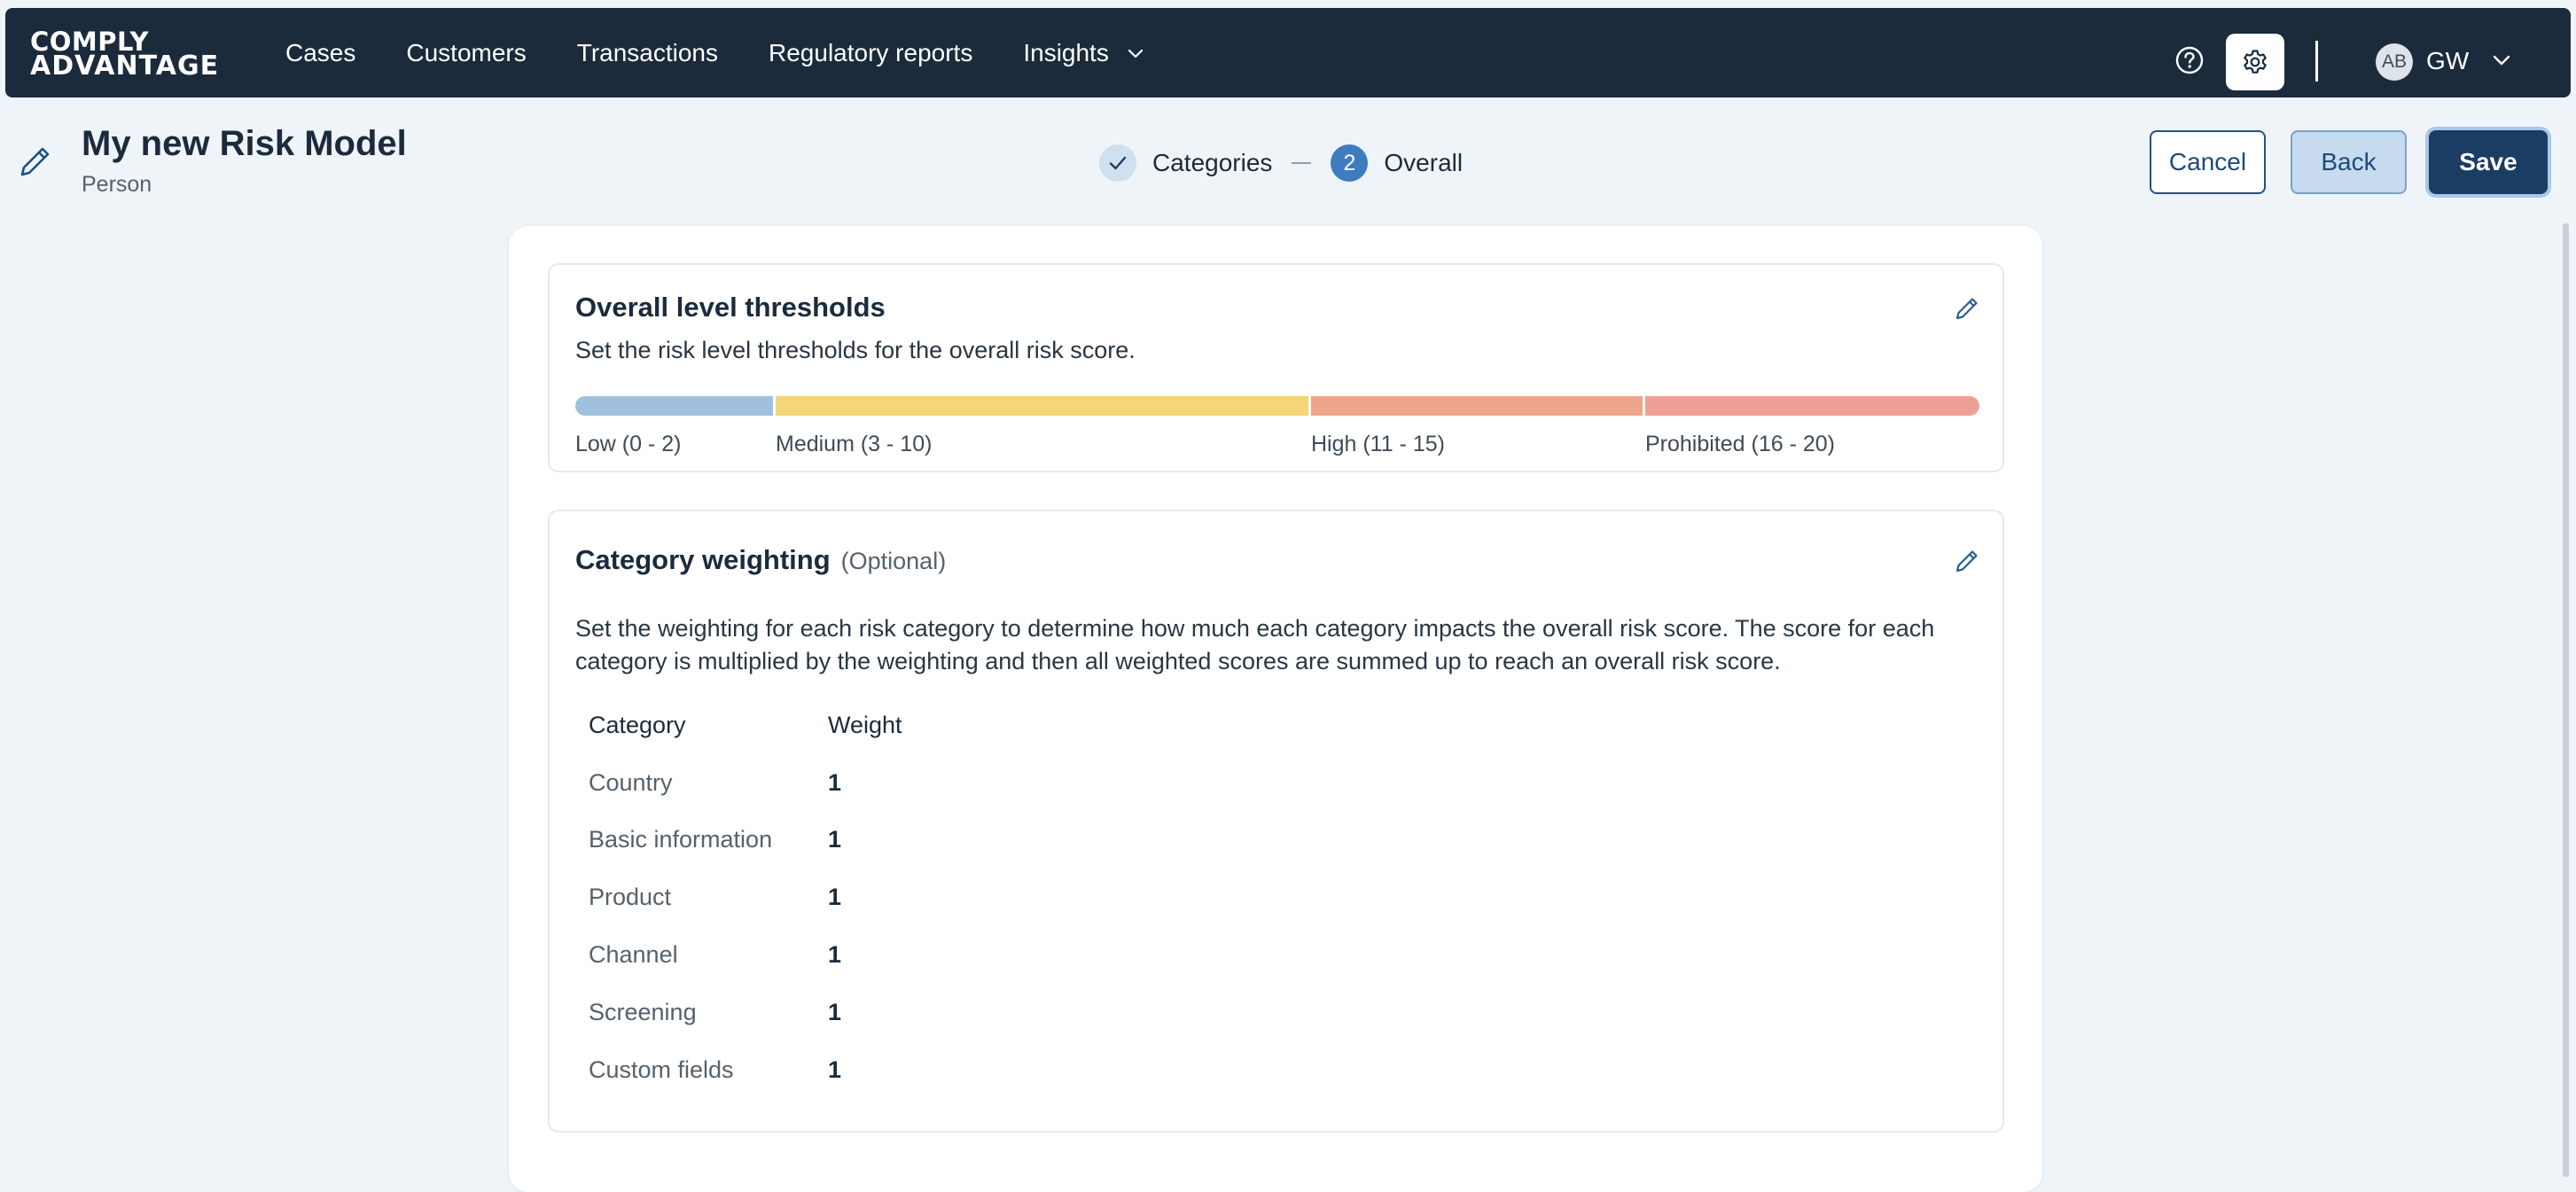 Image resolution: width=2576 pixels, height=1192 pixels. I want to click on avatar: AB, so click(2394, 62).